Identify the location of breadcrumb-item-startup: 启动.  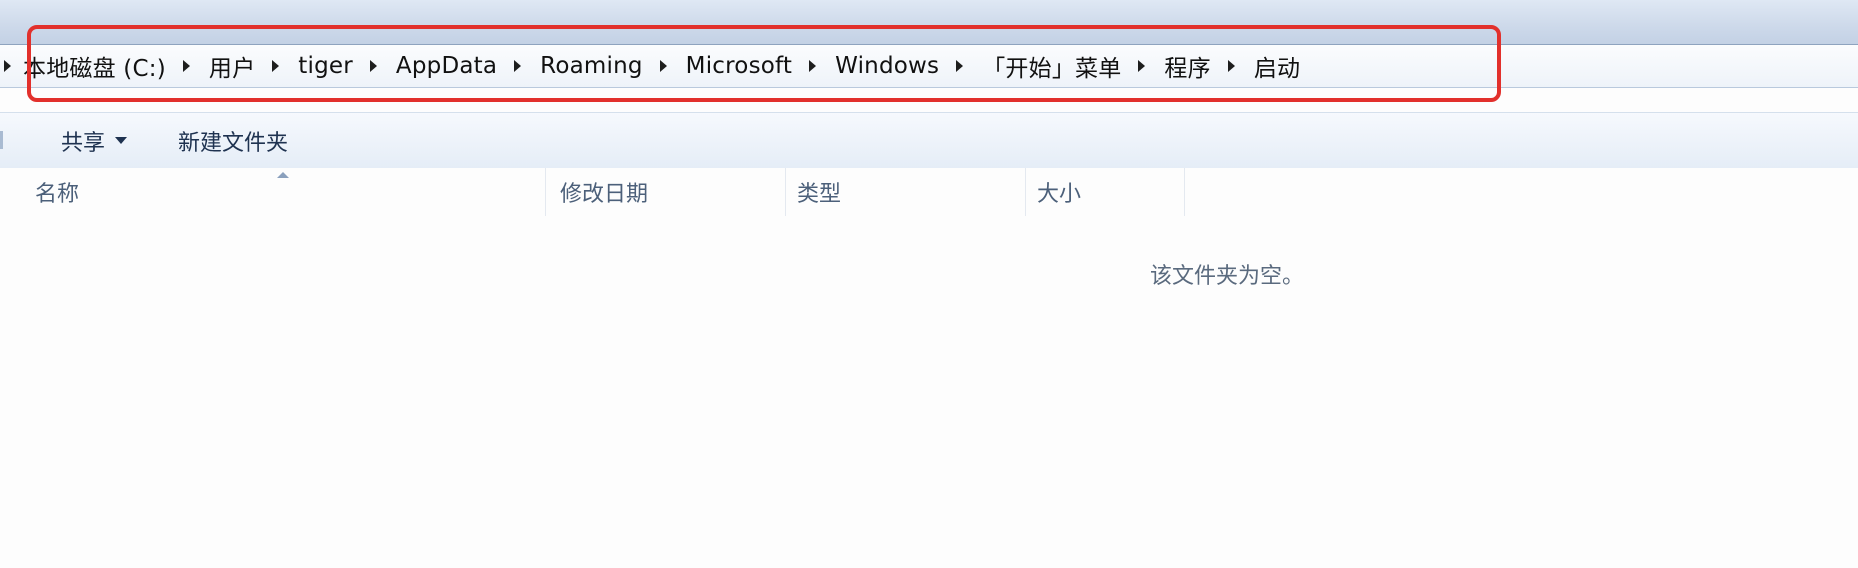
(1277, 66).